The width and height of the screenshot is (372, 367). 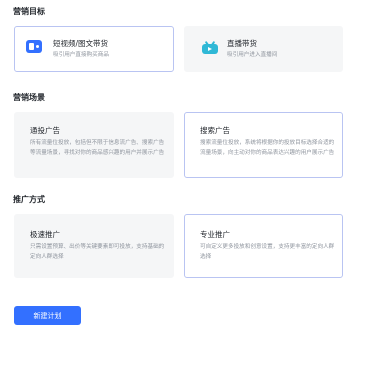 What do you see at coordinates (47, 315) in the screenshot?
I see `new-plan-button: 新建计划` at bounding box center [47, 315].